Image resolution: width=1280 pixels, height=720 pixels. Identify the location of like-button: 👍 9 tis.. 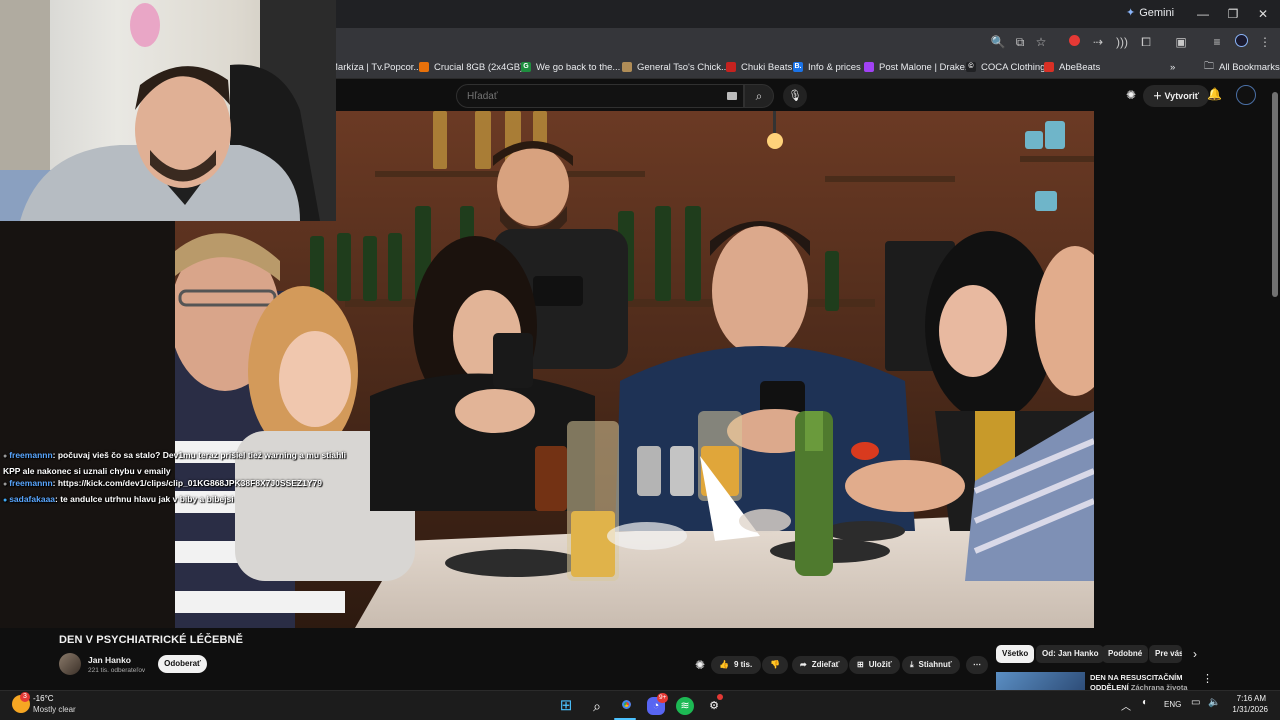
(736, 665).